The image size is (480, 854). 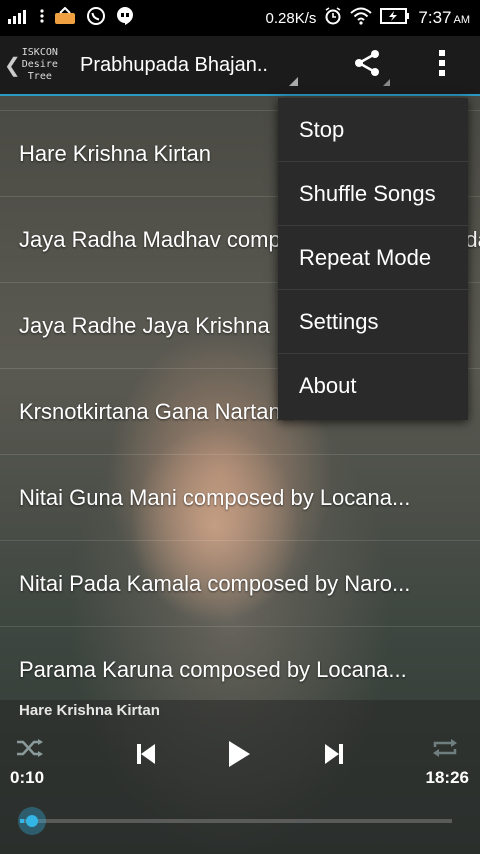 What do you see at coordinates (42, 18) in the screenshot?
I see `more-icon` at bounding box center [42, 18].